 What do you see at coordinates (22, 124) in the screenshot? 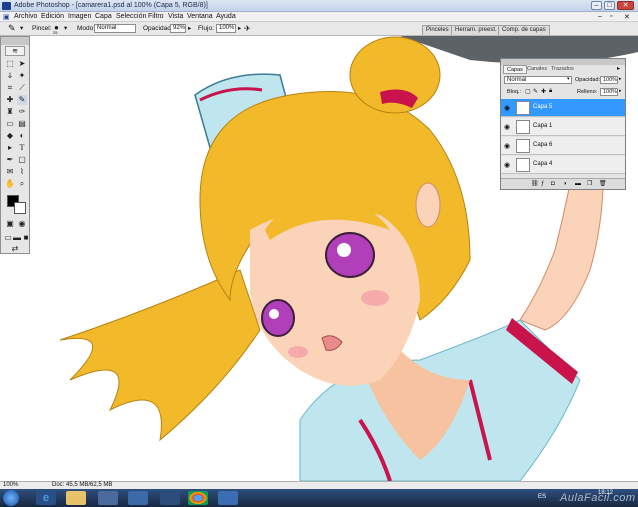
I see `gradient-icon: ▤` at bounding box center [22, 124].